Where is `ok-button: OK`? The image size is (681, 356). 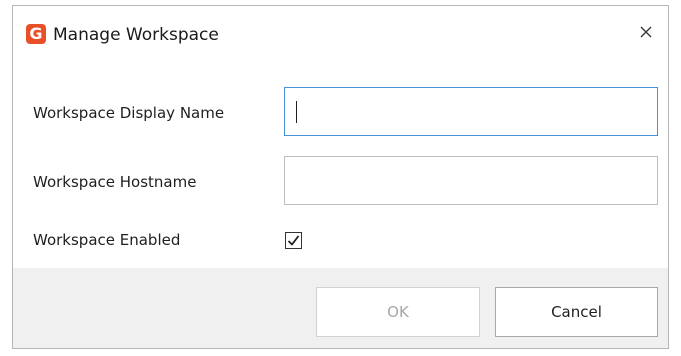
ok-button: OK is located at coordinates (398, 312).